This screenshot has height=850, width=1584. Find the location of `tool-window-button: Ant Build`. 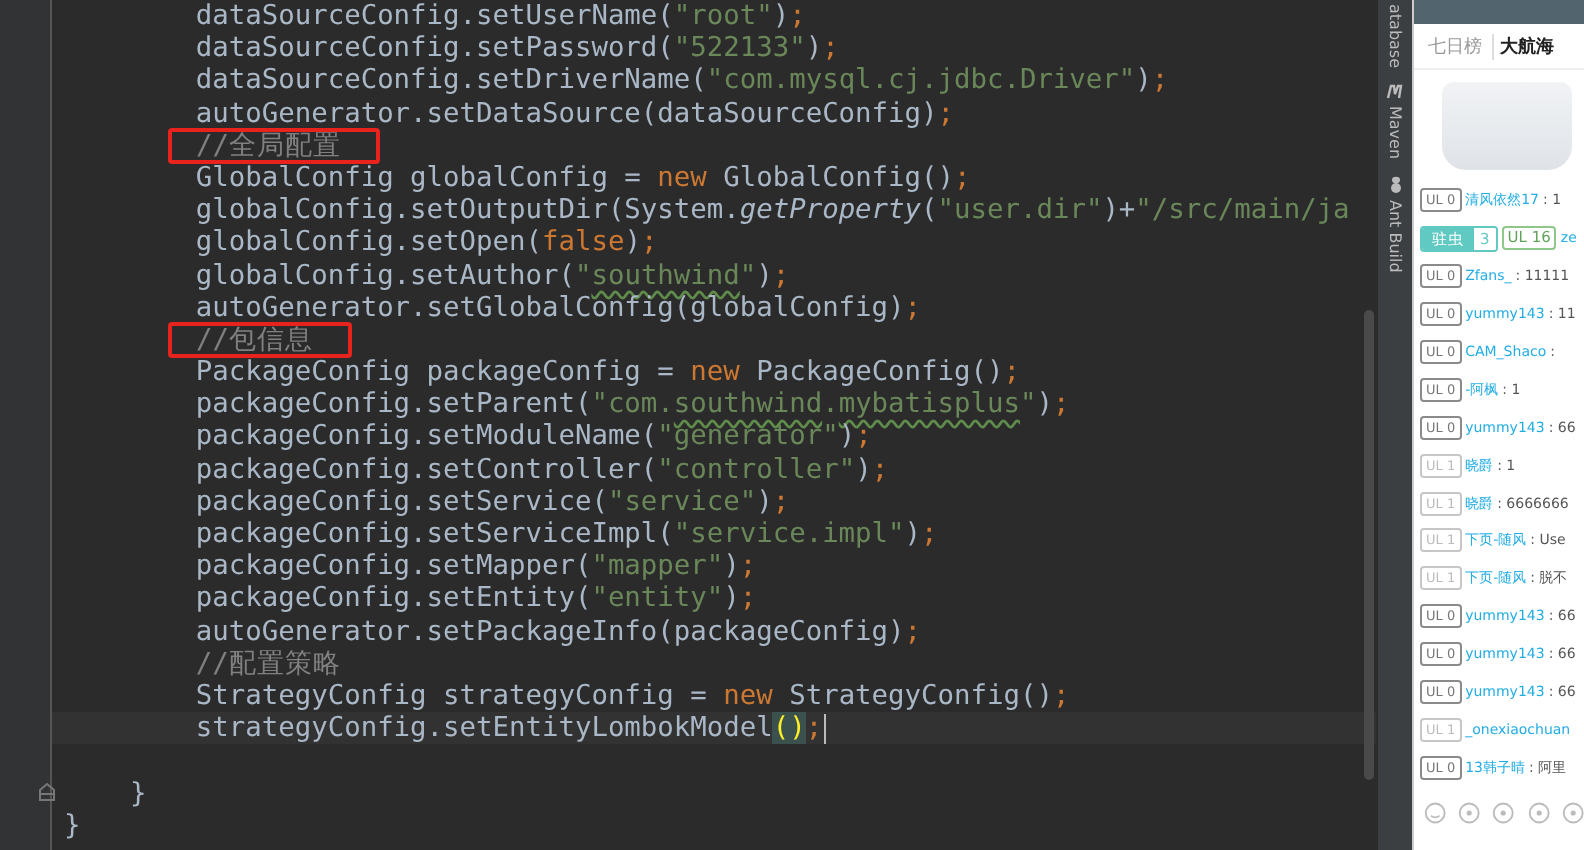

tool-window-button: Ant Build is located at coordinates (1395, 223).